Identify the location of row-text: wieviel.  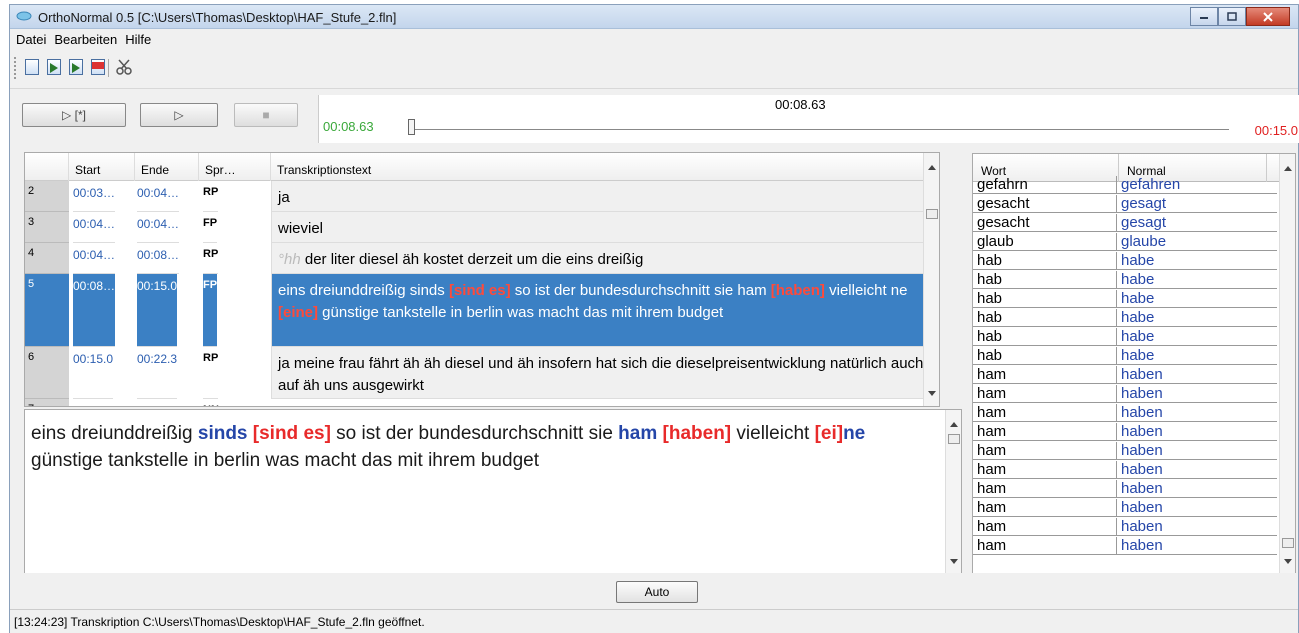
(598, 227).